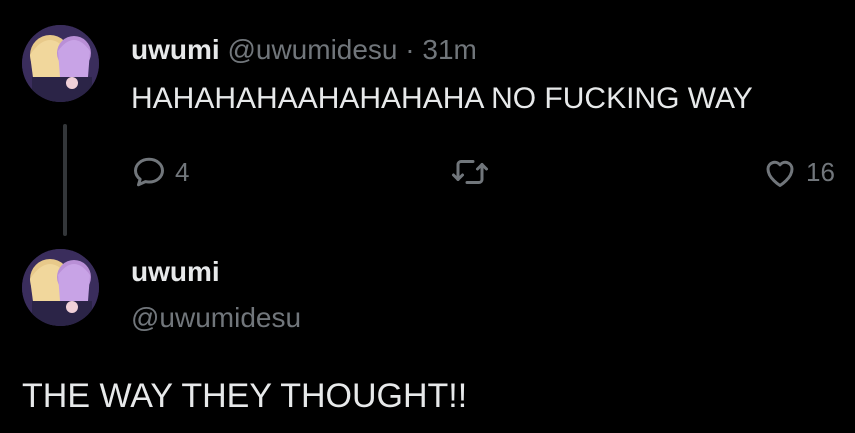  Describe the element at coordinates (780, 172) in the screenshot. I see `like-icon` at that location.